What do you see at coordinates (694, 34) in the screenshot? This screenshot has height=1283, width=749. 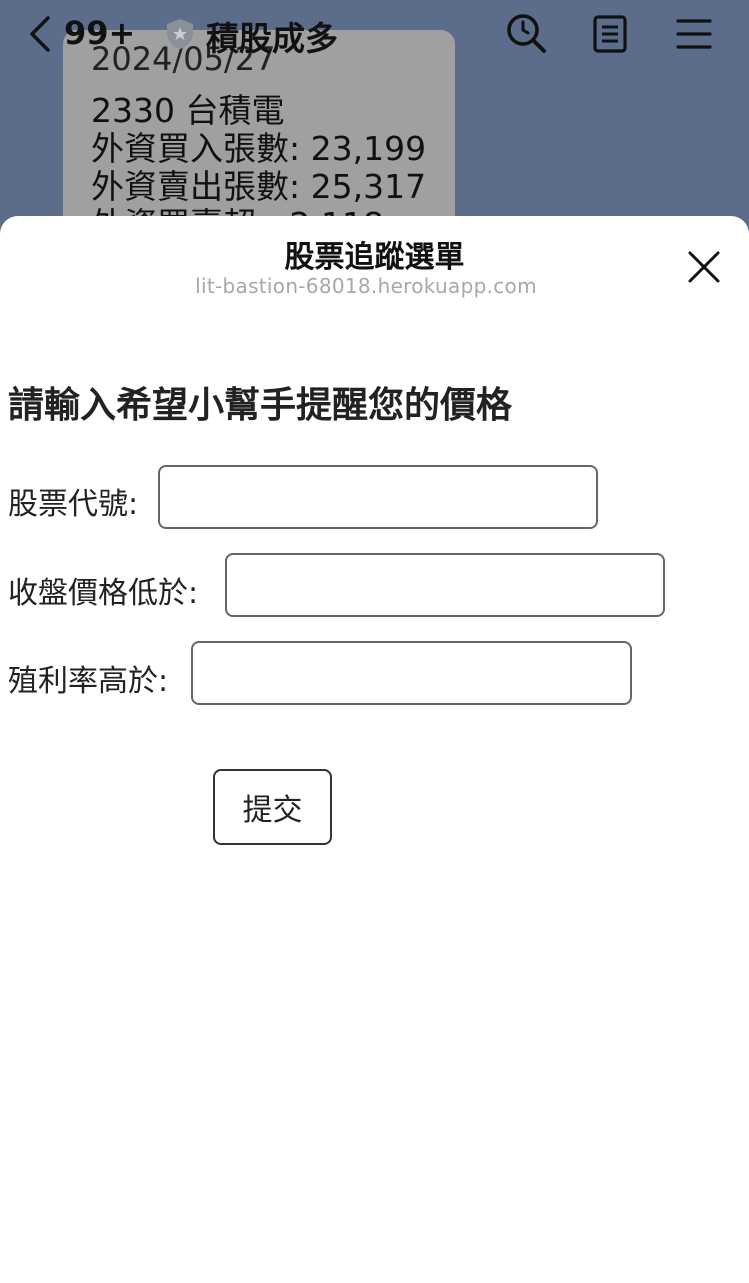 I see `menu-icon` at bounding box center [694, 34].